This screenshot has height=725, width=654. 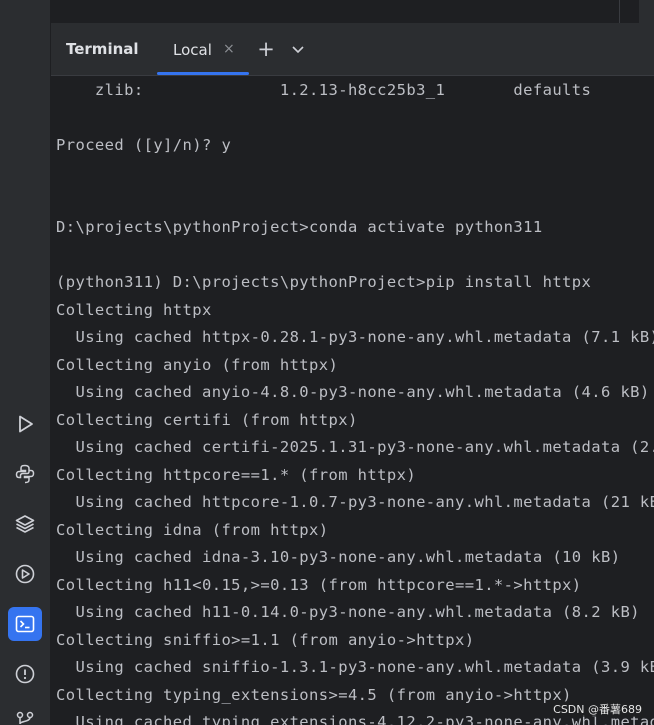 I want to click on tool-window-title: Terminal, so click(x=102, y=49).